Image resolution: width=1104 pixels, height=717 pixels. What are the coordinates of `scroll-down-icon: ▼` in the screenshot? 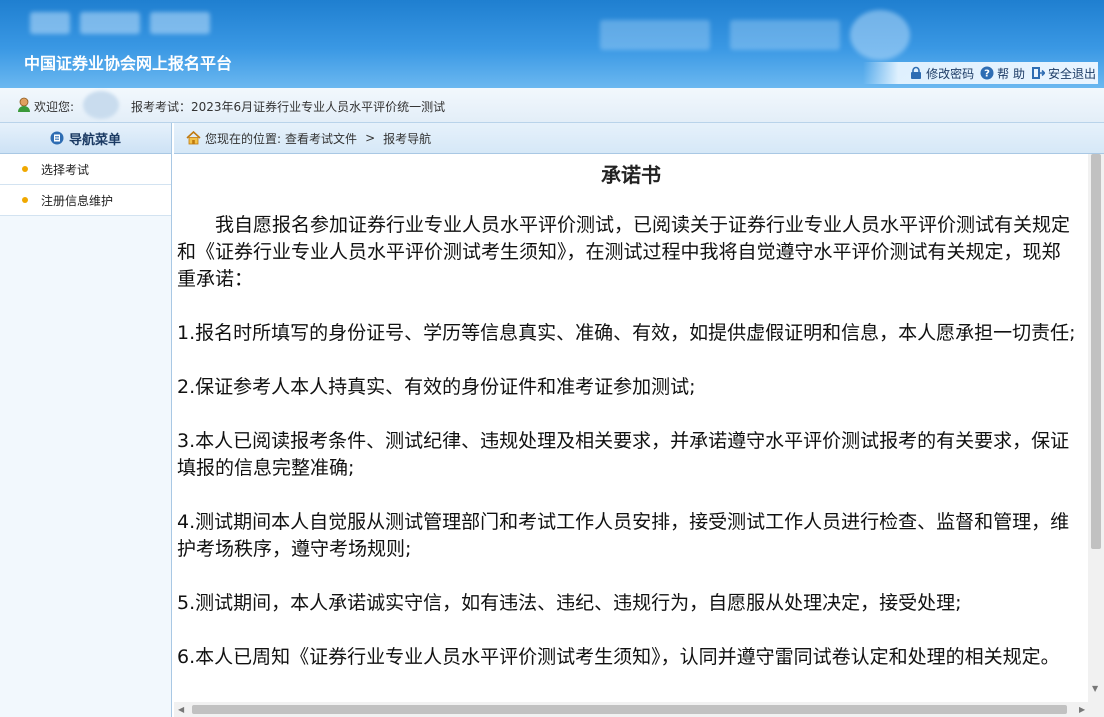 It's located at (1095, 689).